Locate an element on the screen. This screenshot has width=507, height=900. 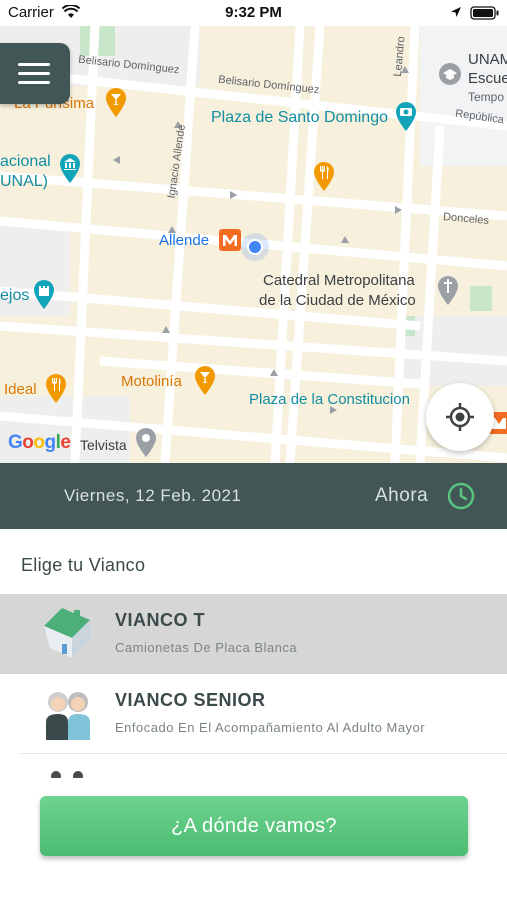
place-label: UNAM is located at coordinates (487, 59).